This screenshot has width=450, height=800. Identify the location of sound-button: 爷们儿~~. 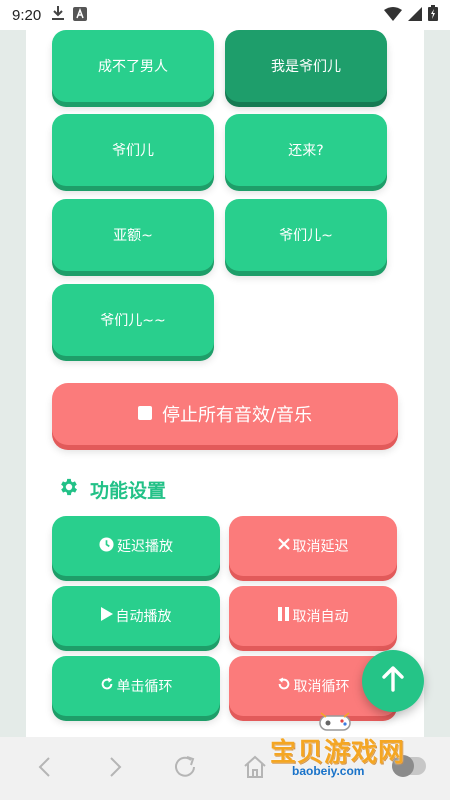
(133, 320).